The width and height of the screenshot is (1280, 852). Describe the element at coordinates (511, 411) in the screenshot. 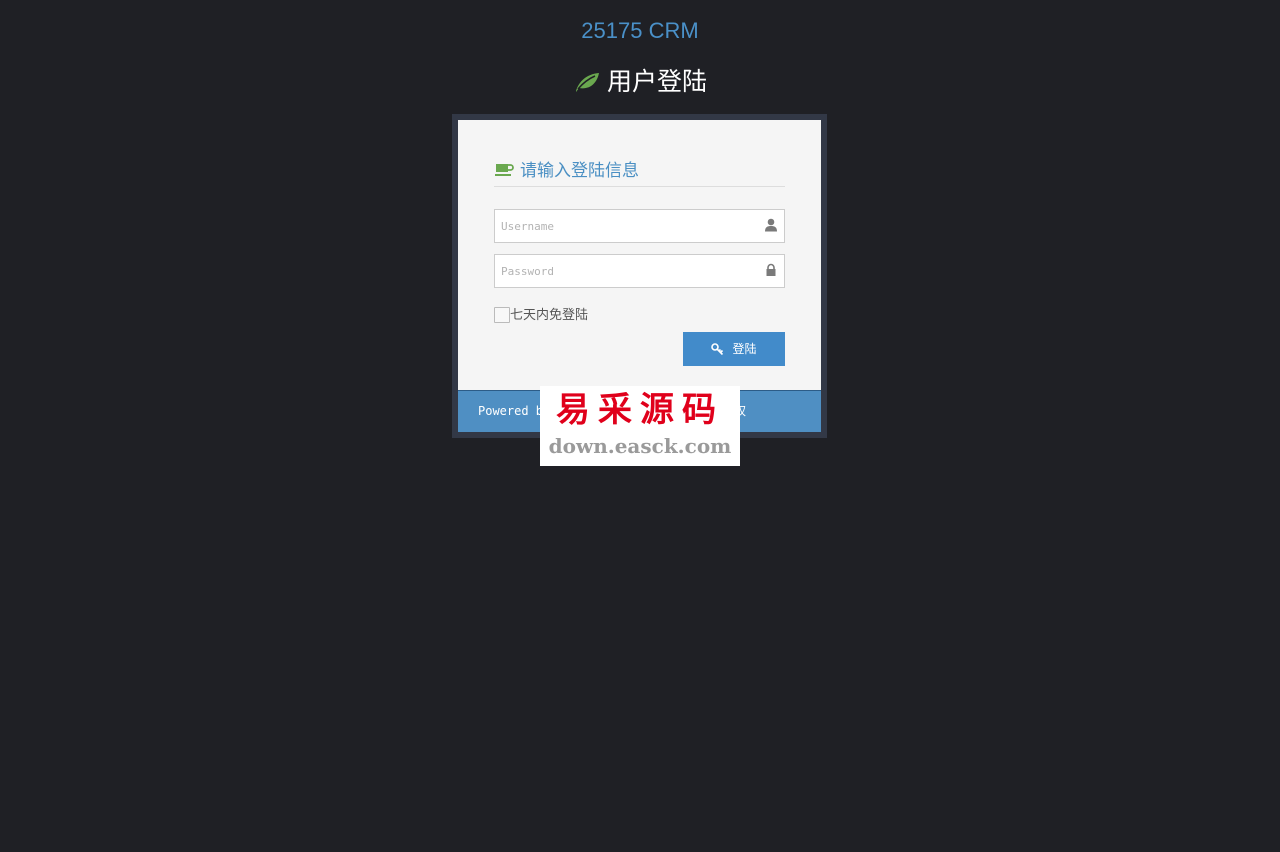

I see `footer-powered-text: Powered b` at that location.